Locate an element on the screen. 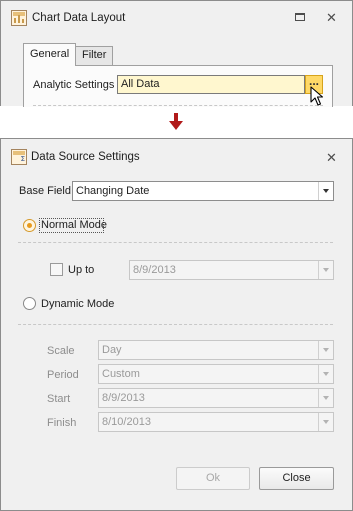 The width and height of the screenshot is (353, 511). finish-label: Finish is located at coordinates (62, 423).